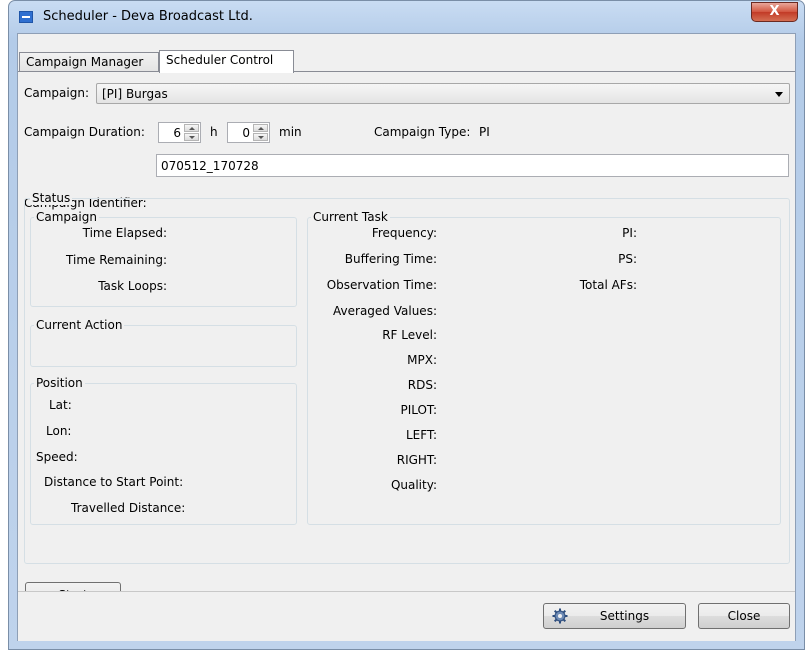 Image resolution: width=805 pixels, height=650 pixels. I want to click on frequency-label: Frequency:, so click(404, 233).